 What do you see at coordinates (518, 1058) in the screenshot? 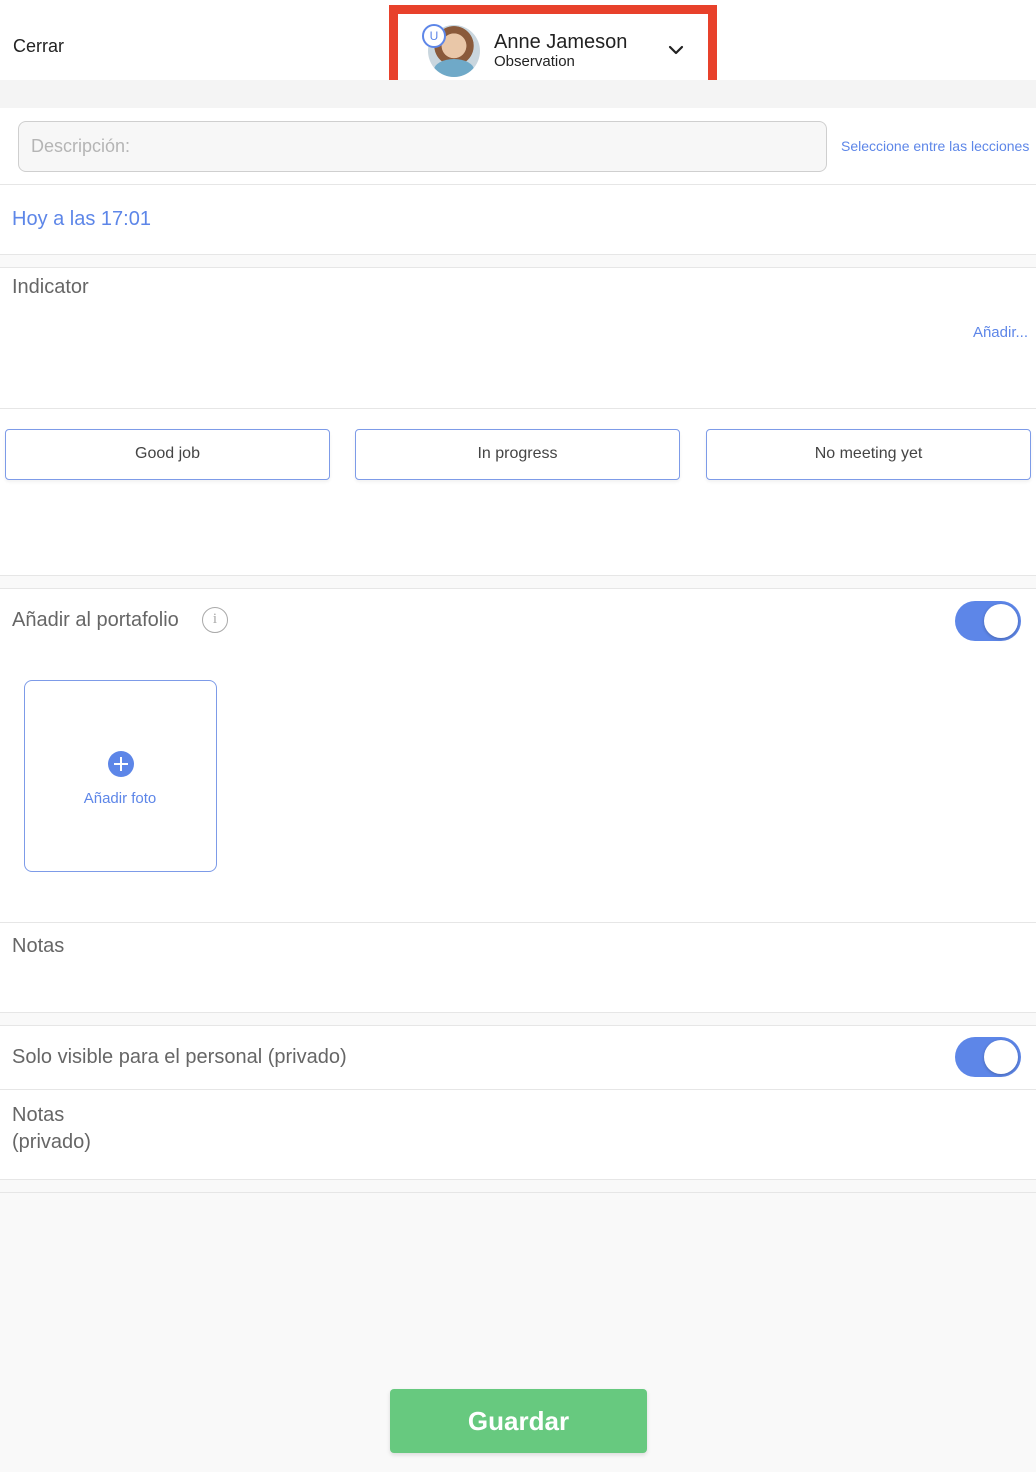
I see `private-visibility-row: Solo visible para el personal (privado)` at bounding box center [518, 1058].